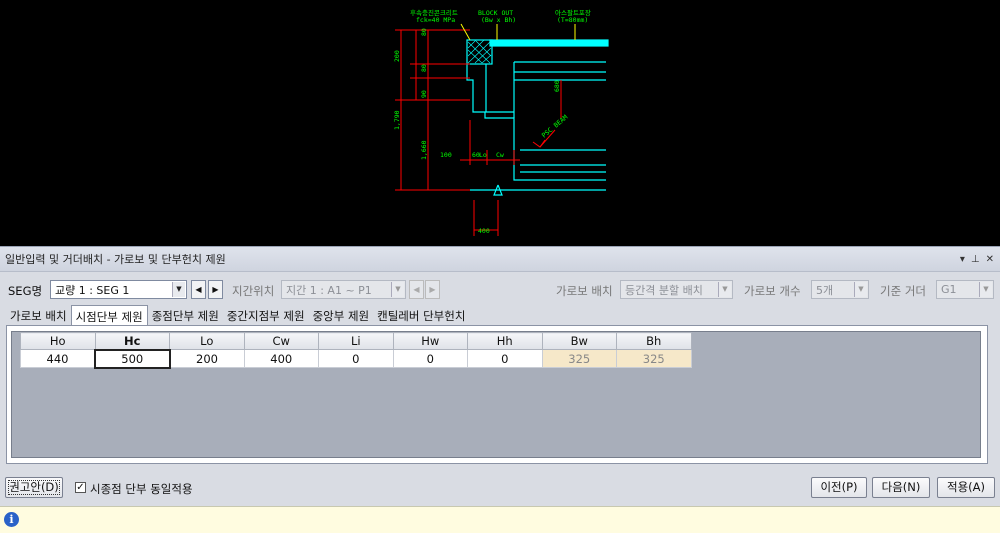 The width and height of the screenshot is (1000, 533). What do you see at coordinates (572, 20) in the screenshot?
I see `label-asphalt-thk: (T=80mm)` at bounding box center [572, 20].